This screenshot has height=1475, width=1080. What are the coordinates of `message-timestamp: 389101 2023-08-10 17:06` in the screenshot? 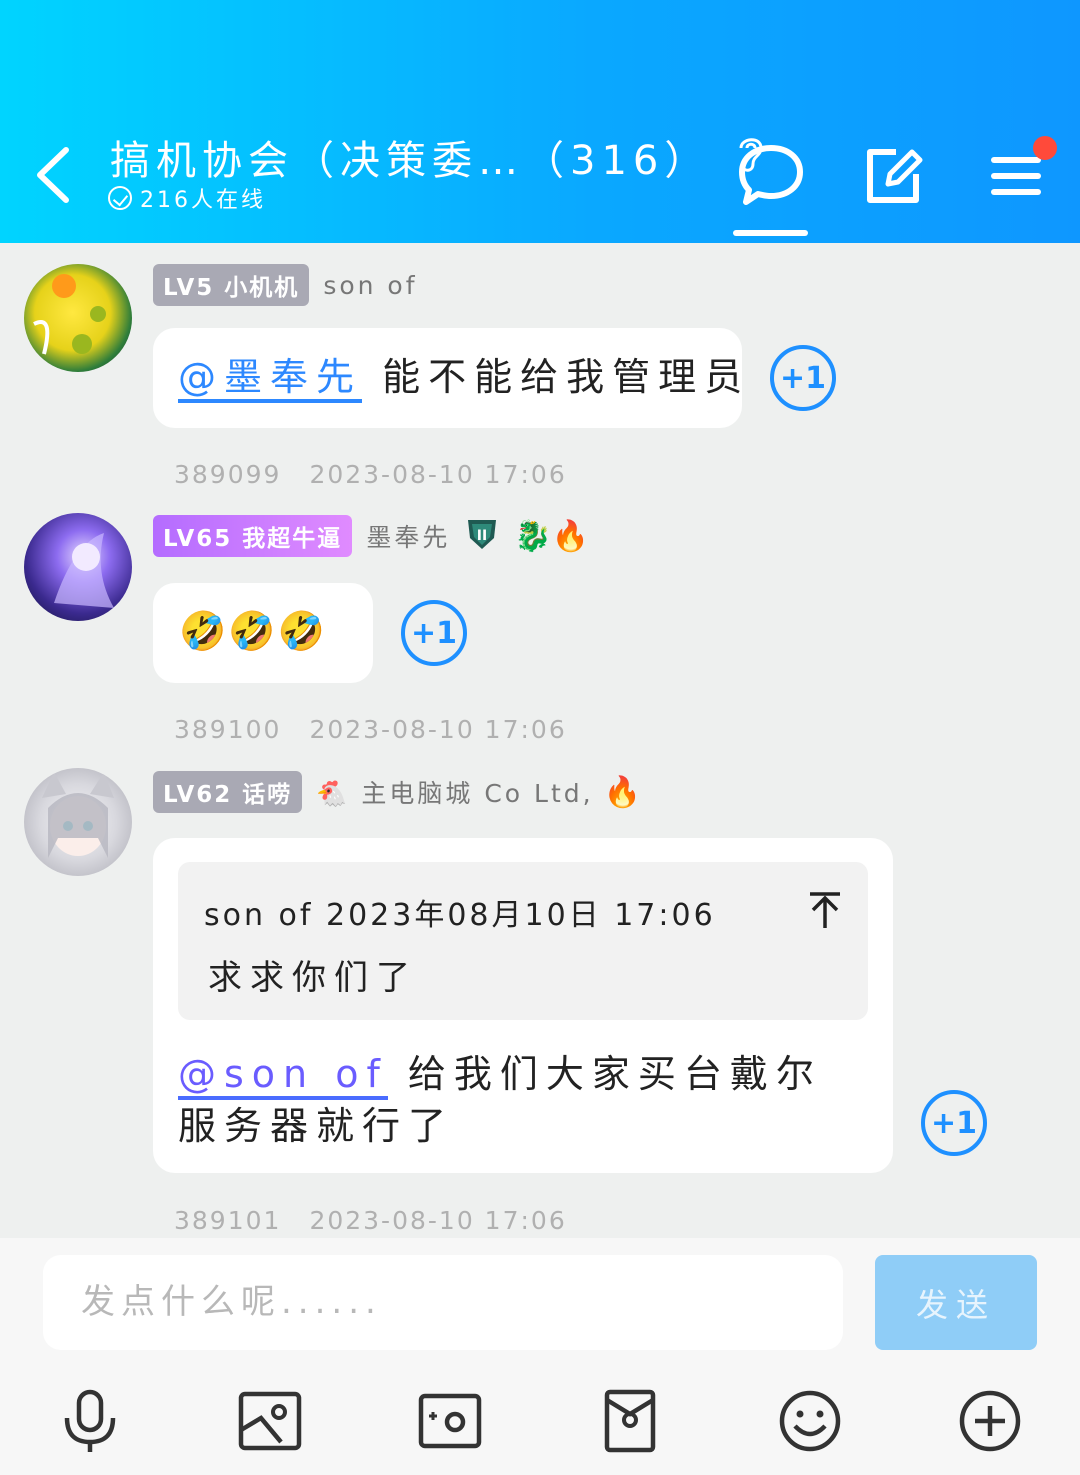 It's located at (370, 1220).